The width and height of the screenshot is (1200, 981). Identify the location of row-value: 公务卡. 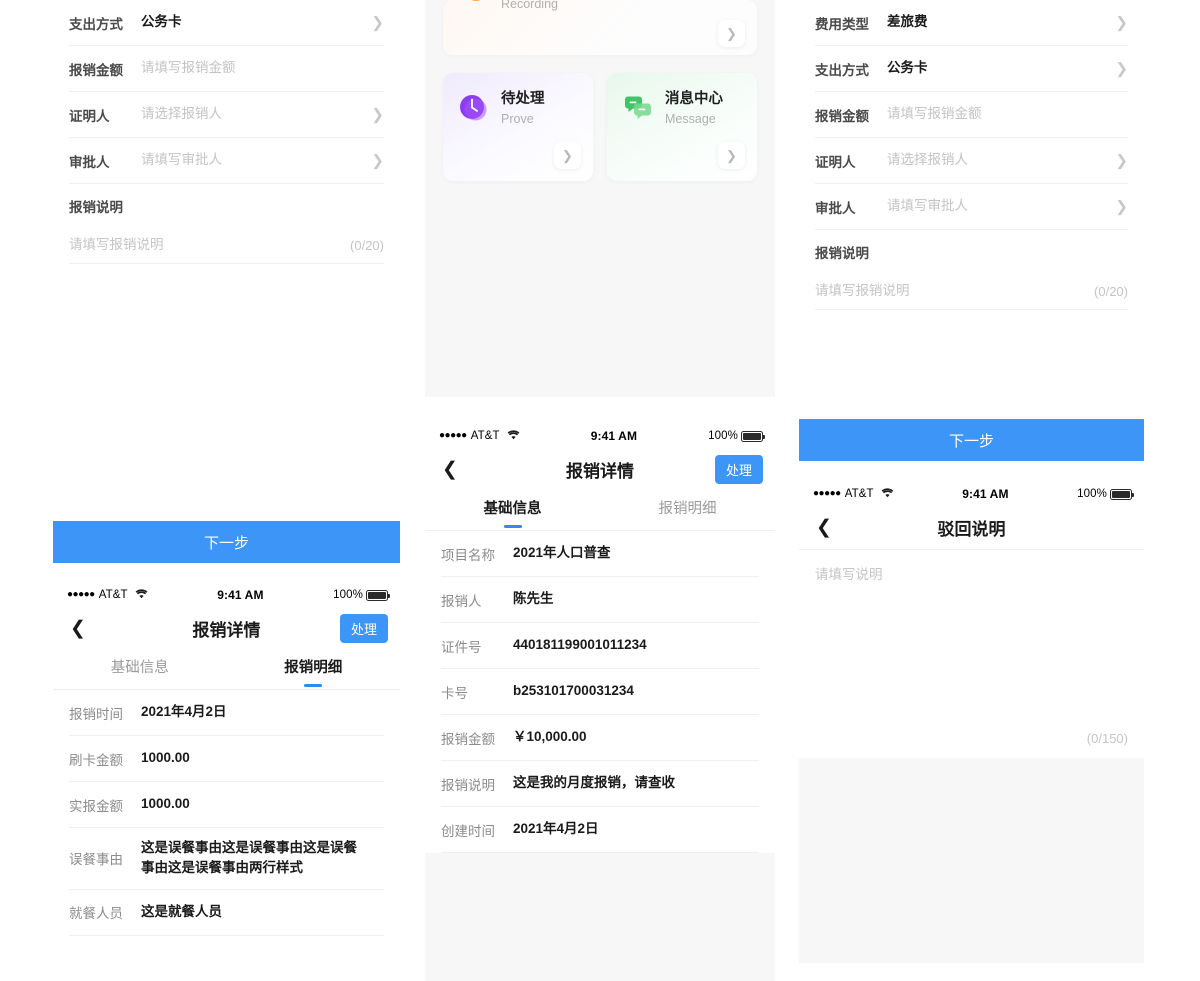
(161, 22).